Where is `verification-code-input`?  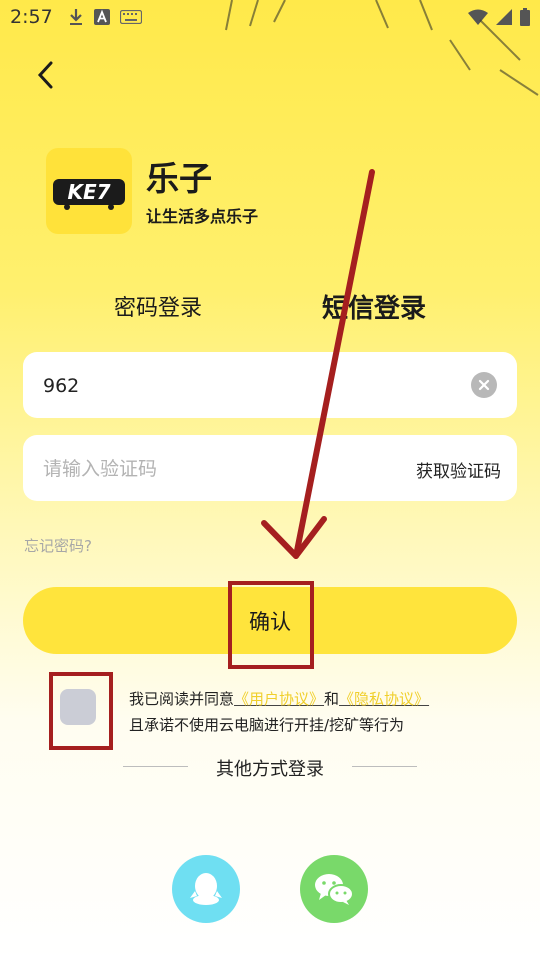
verification-code-input is located at coordinates (233, 469).